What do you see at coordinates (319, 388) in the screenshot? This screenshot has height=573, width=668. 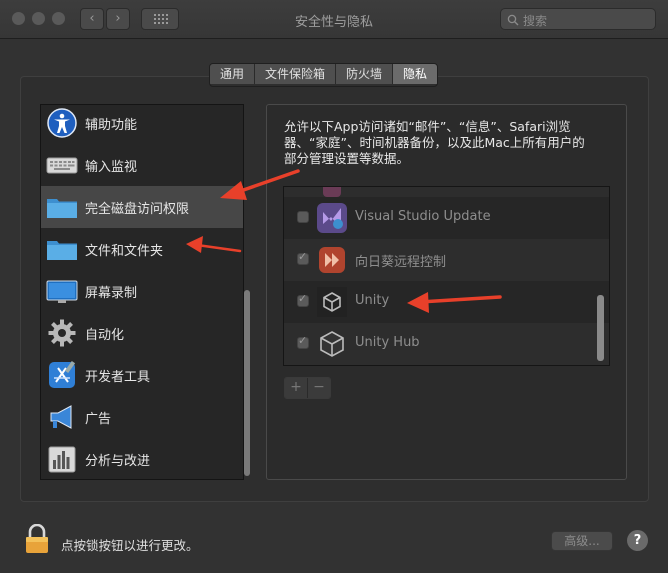 I see `remove-button: −` at bounding box center [319, 388].